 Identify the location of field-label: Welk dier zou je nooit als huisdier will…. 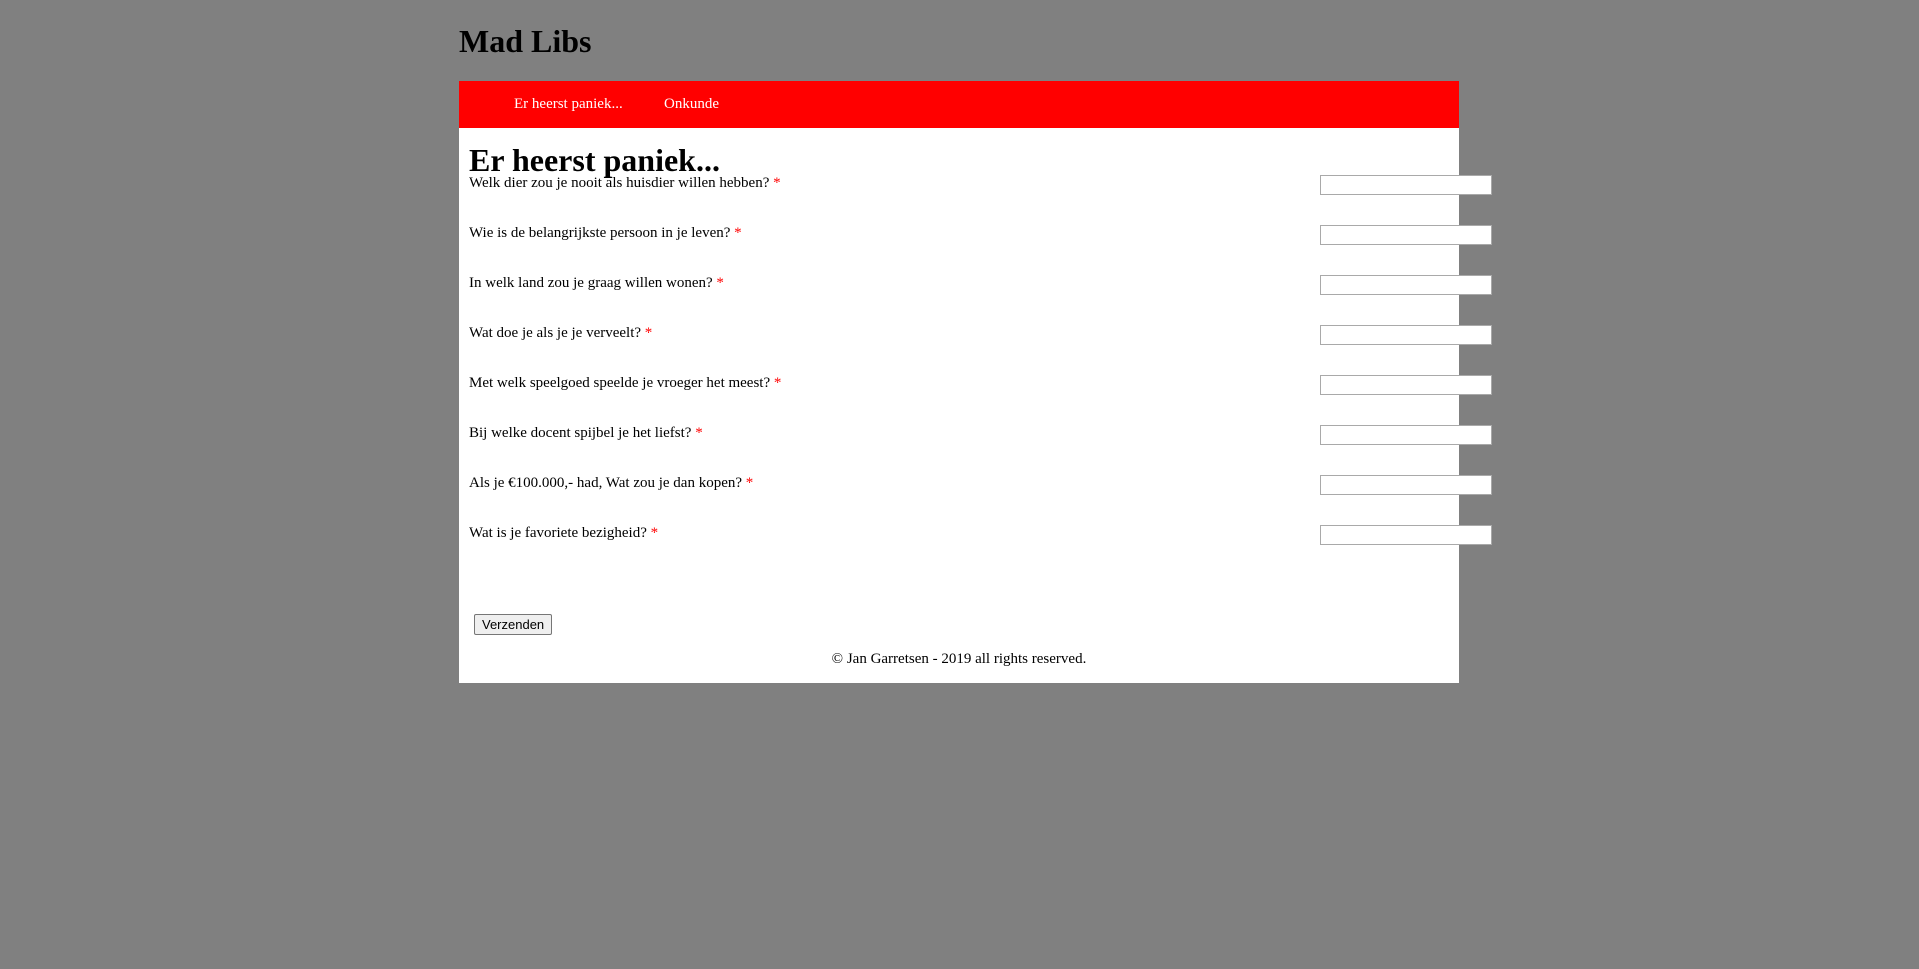
(625, 183).